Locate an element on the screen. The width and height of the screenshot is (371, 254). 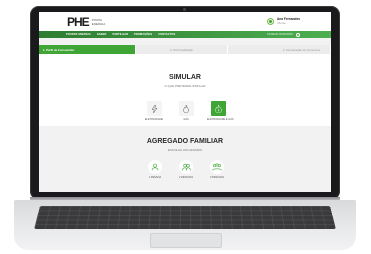
simular-options: ELETRICIDADE GÁS ELETRICIDADE E GÁS is located at coordinates (188, 113).